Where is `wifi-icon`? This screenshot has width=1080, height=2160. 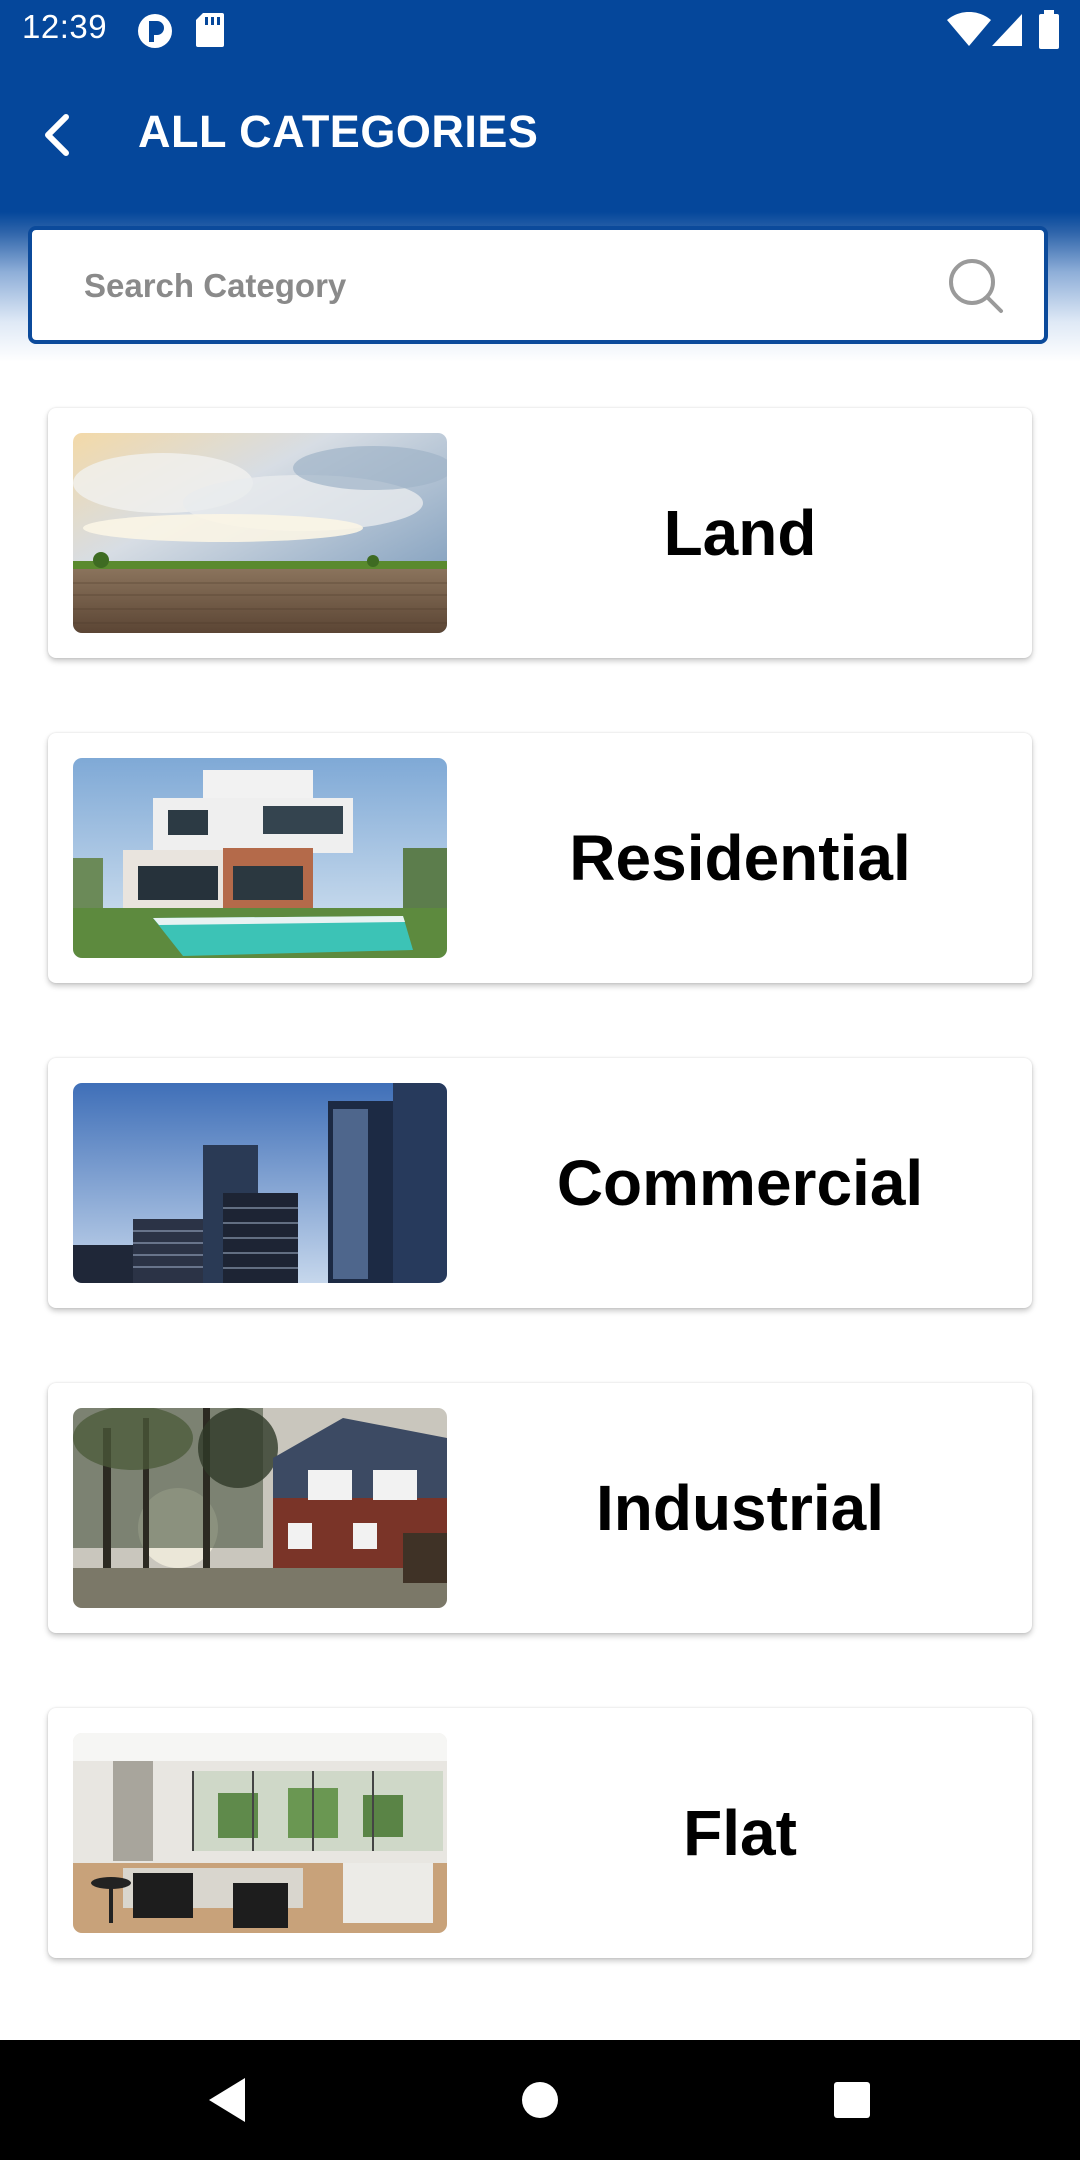 wifi-icon is located at coordinates (969, 32).